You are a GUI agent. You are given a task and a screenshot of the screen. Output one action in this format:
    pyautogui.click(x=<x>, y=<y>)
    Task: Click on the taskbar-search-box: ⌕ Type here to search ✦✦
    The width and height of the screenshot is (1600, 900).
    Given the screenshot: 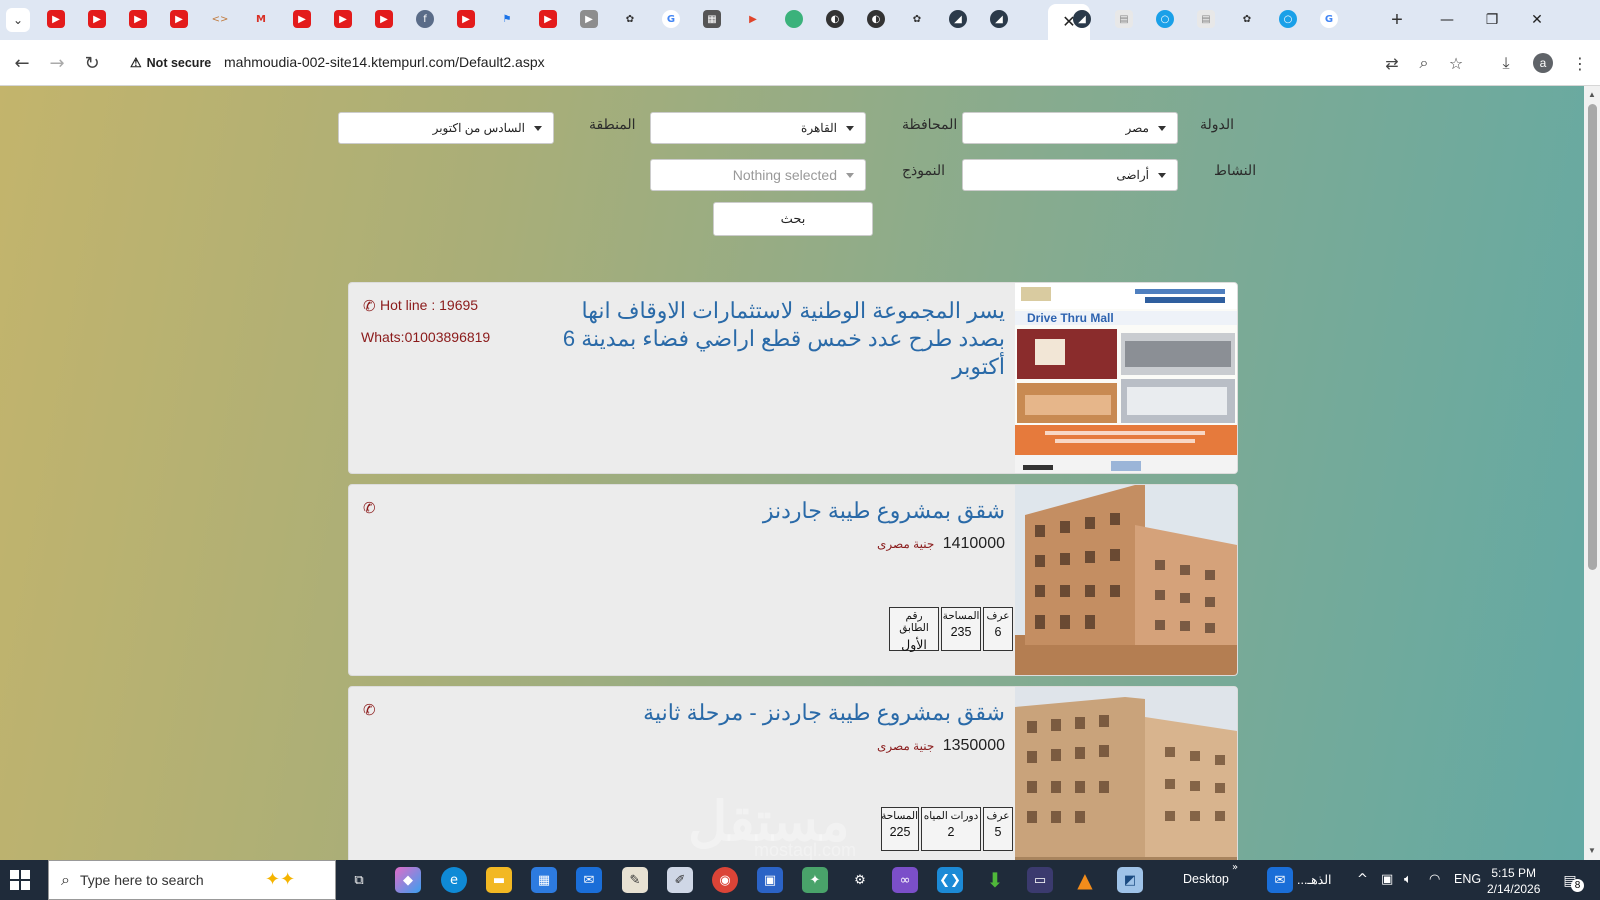 What is the action you would take?
    pyautogui.click(x=192, y=880)
    